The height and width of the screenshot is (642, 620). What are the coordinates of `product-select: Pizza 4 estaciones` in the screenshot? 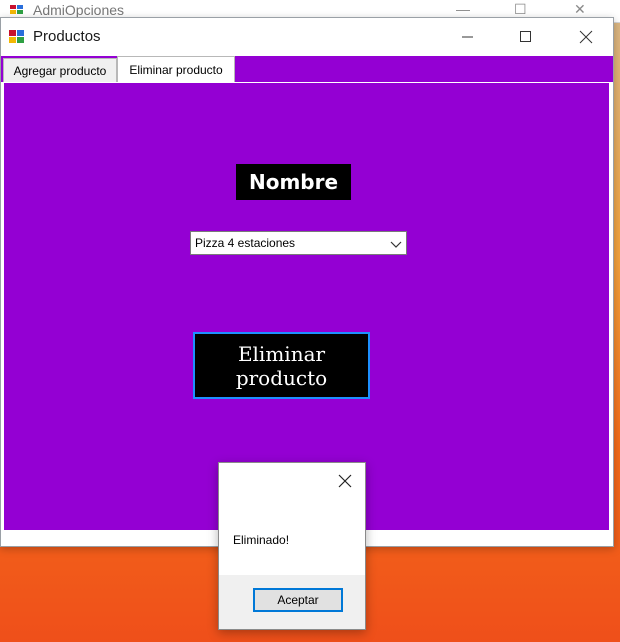 It's located at (298, 243).